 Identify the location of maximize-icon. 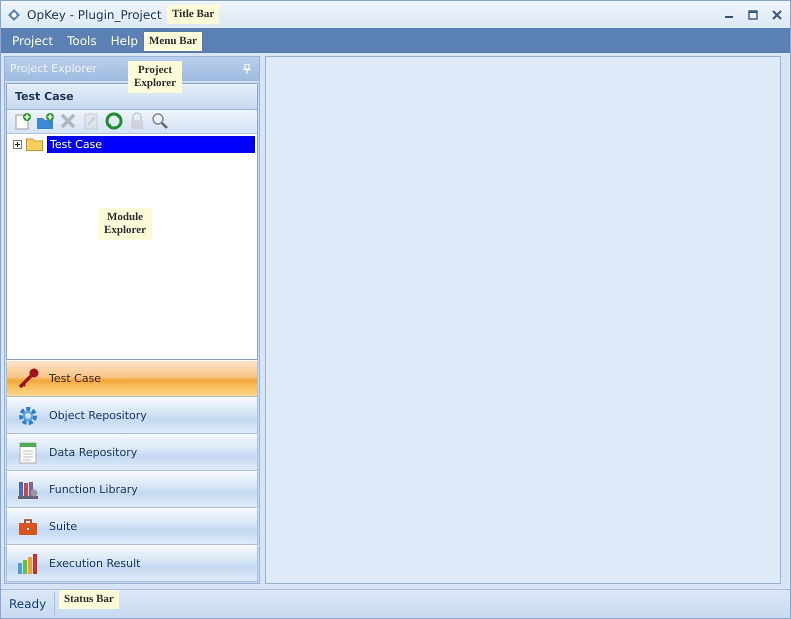
(753, 15).